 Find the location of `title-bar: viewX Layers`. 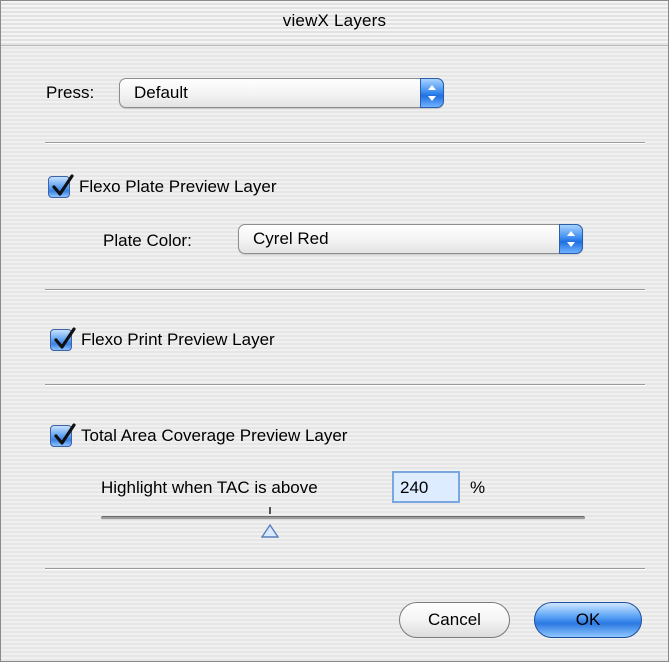

title-bar: viewX Layers is located at coordinates (334, 23).